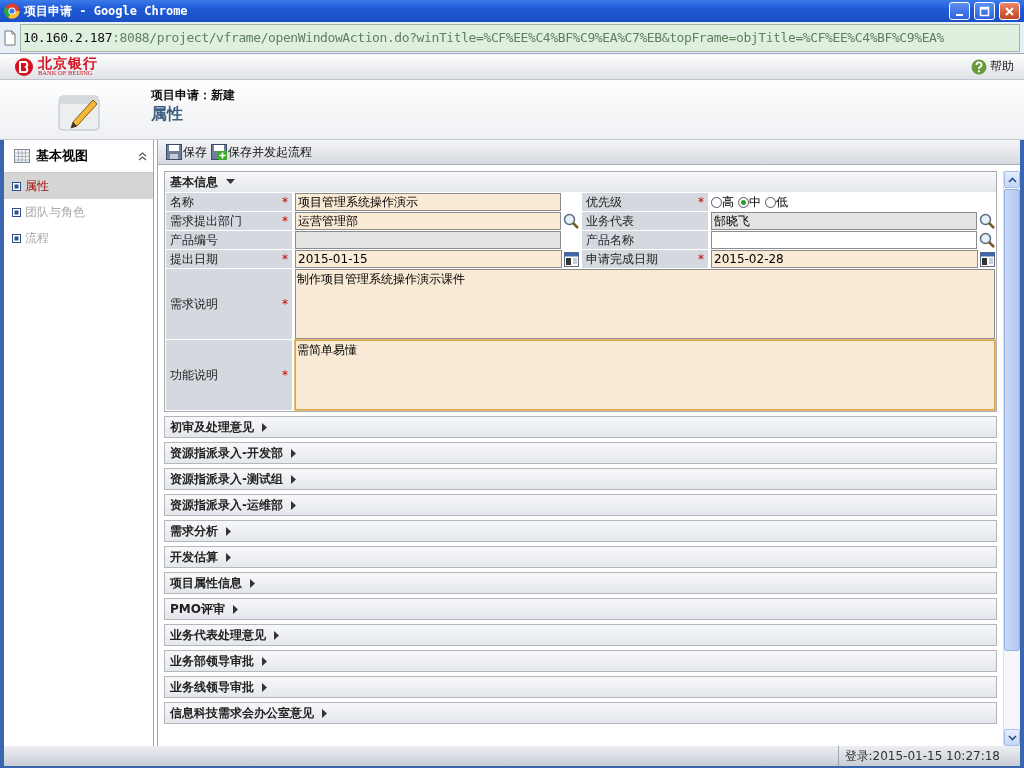 The image size is (1024, 768). Describe the element at coordinates (12, 11) in the screenshot. I see `browser-logo-icon` at that location.